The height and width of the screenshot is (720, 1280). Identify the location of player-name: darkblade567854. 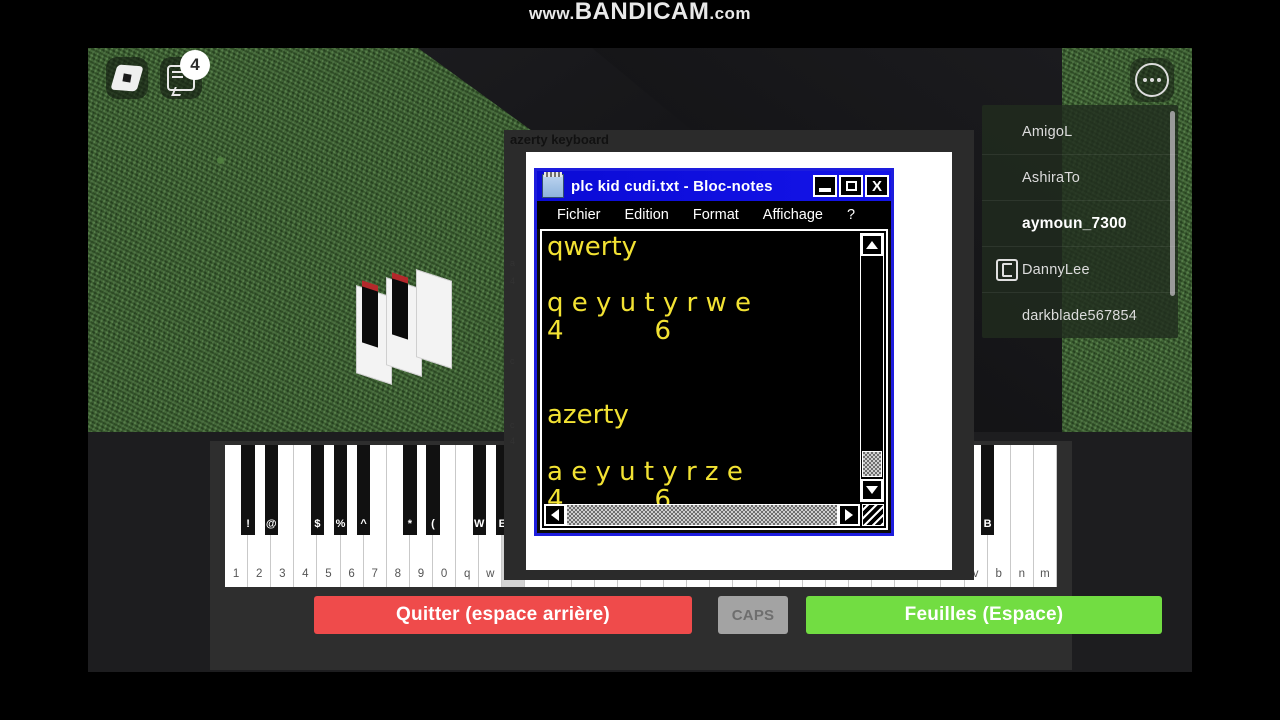
(1080, 315).